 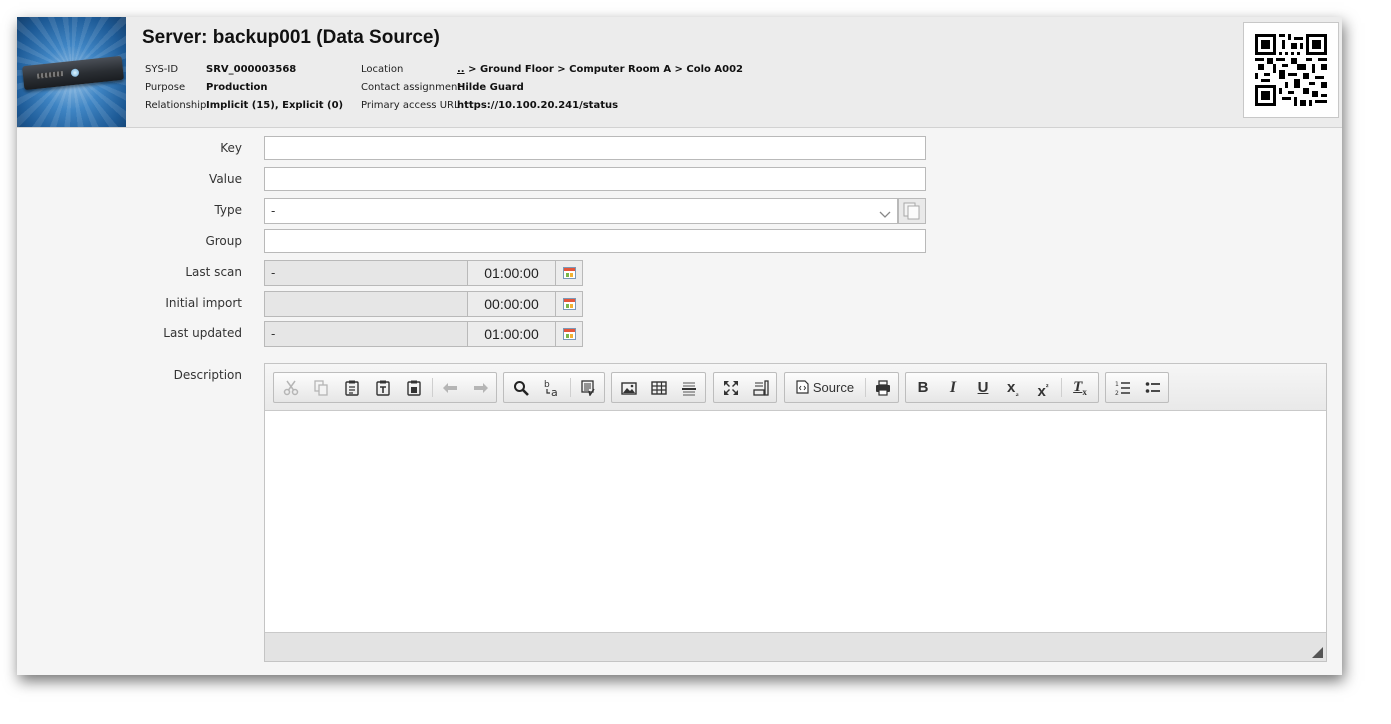 I want to click on subscript-icon: x₂, so click(x=1013, y=388).